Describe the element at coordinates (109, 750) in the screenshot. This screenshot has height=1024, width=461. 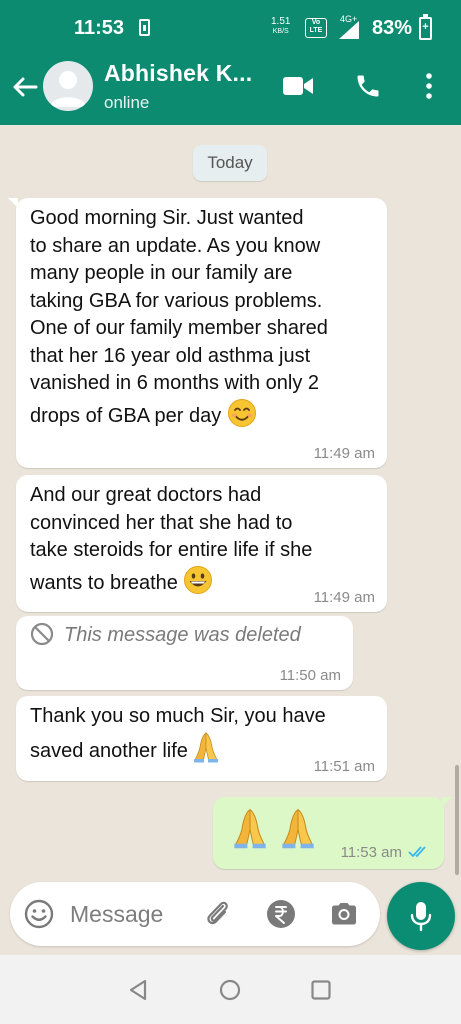
I see `message-line-text: saved another life` at that location.